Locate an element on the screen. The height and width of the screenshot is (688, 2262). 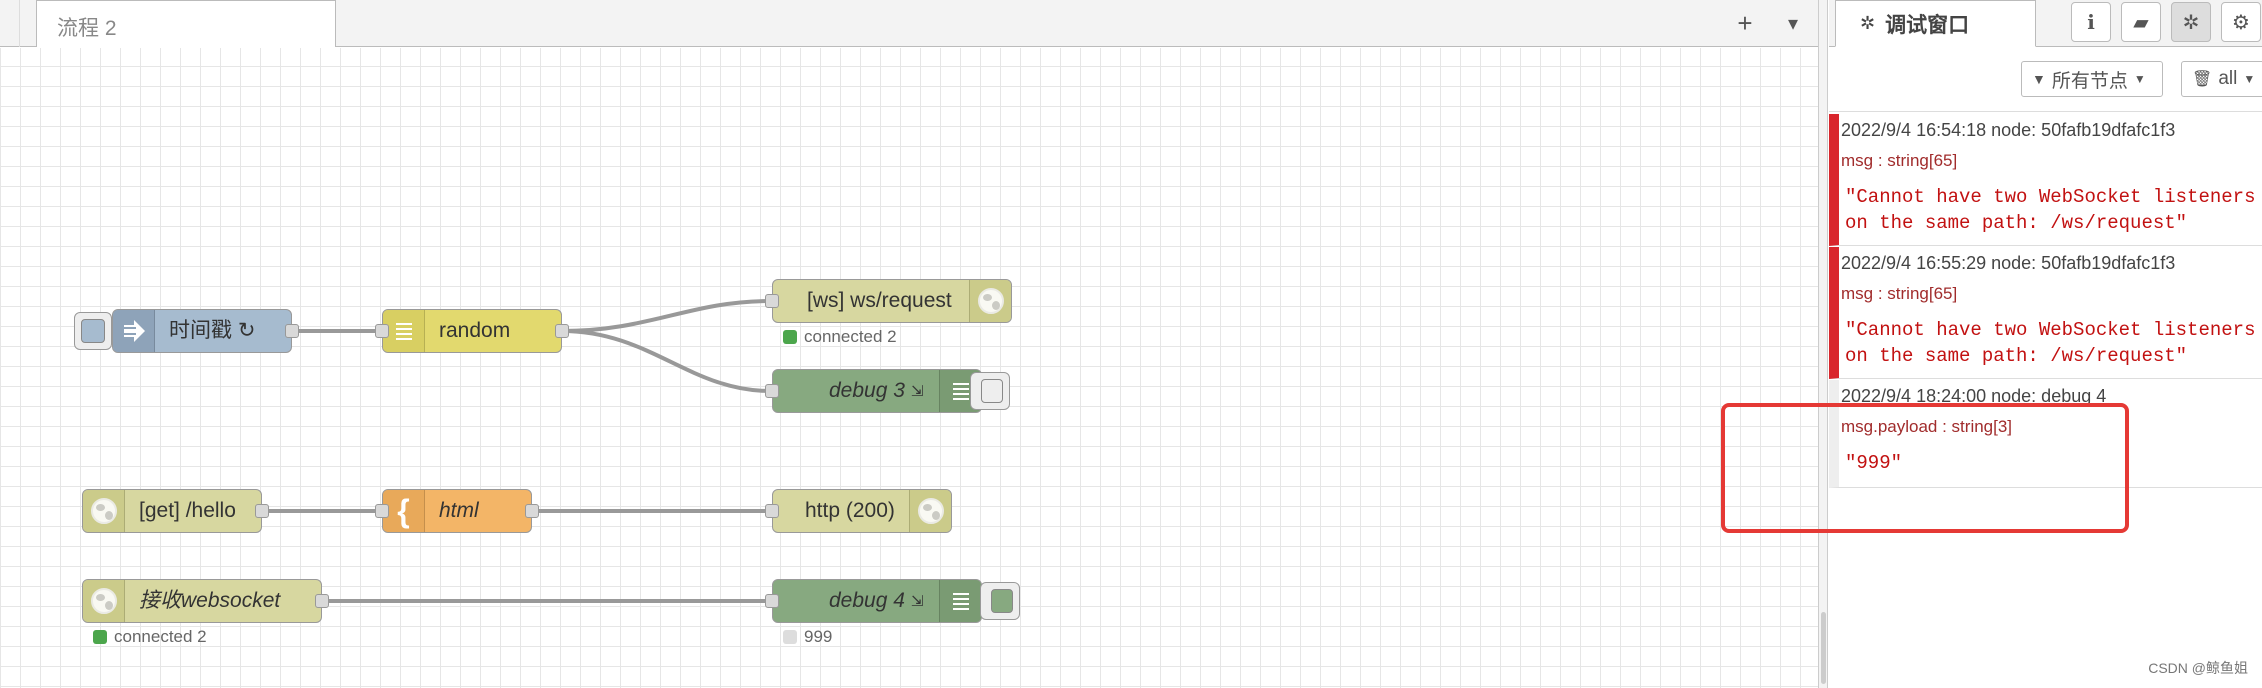
ws-request-node: [ws] ws/request is located at coordinates (892, 301).